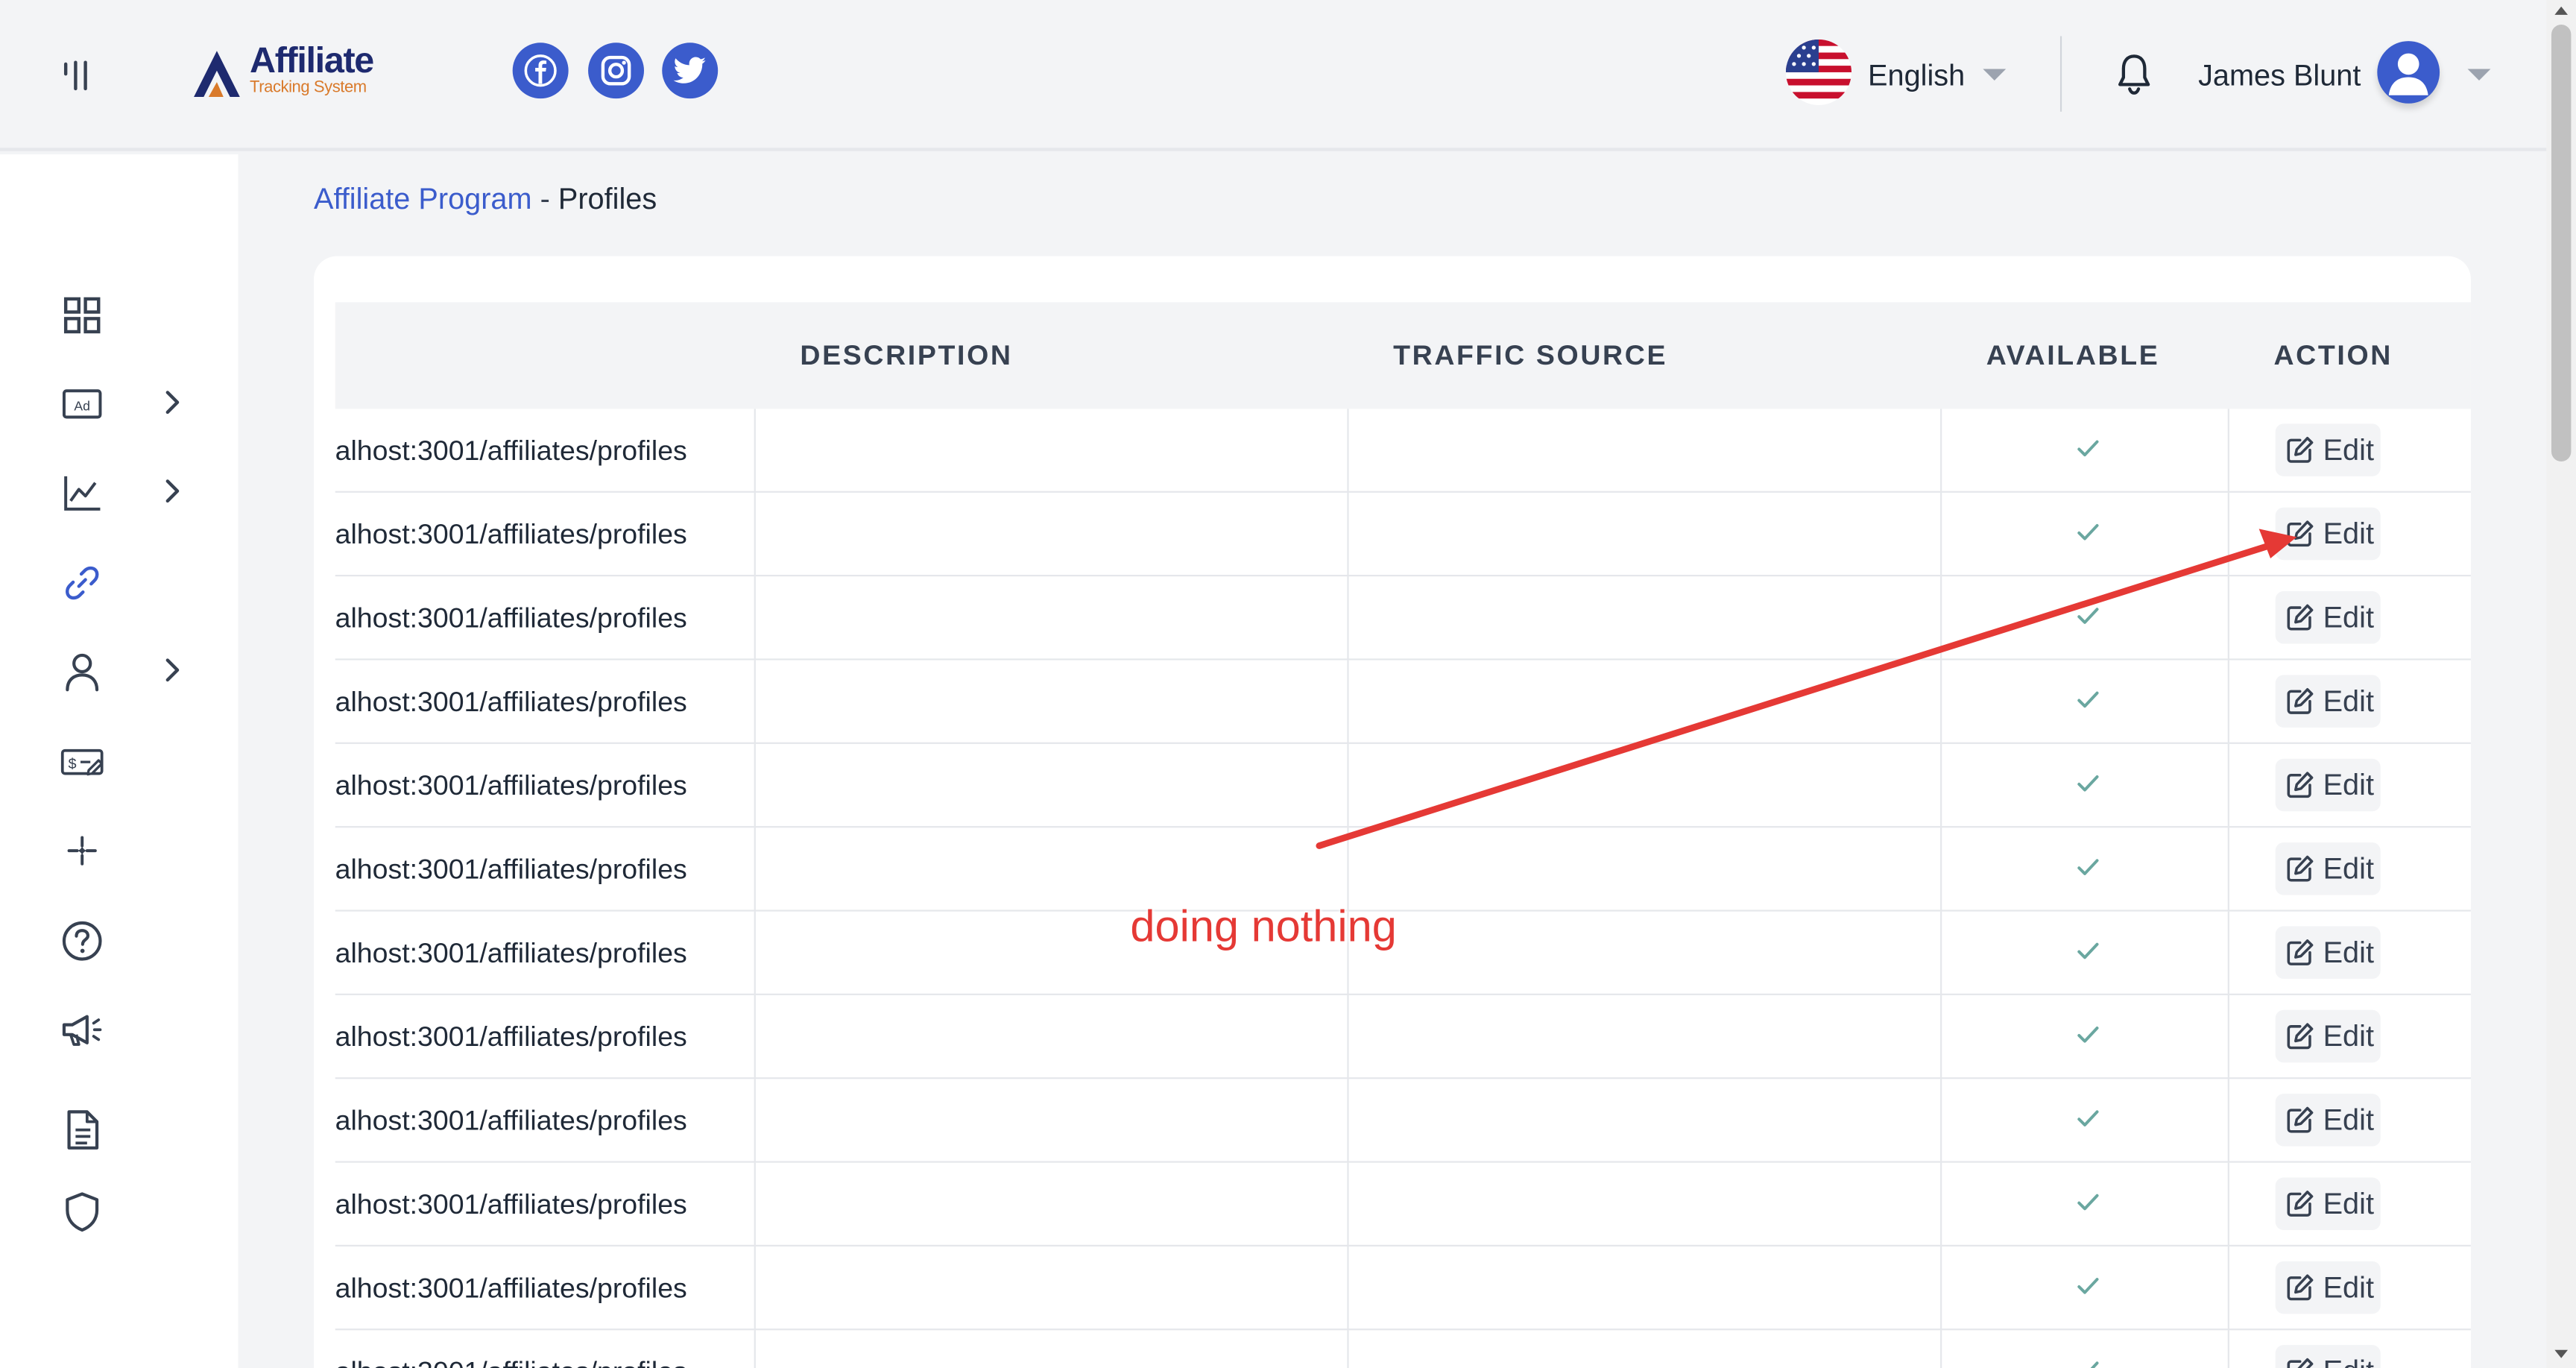  What do you see at coordinates (82, 851) in the screenshot?
I see `sparkle-icon` at bounding box center [82, 851].